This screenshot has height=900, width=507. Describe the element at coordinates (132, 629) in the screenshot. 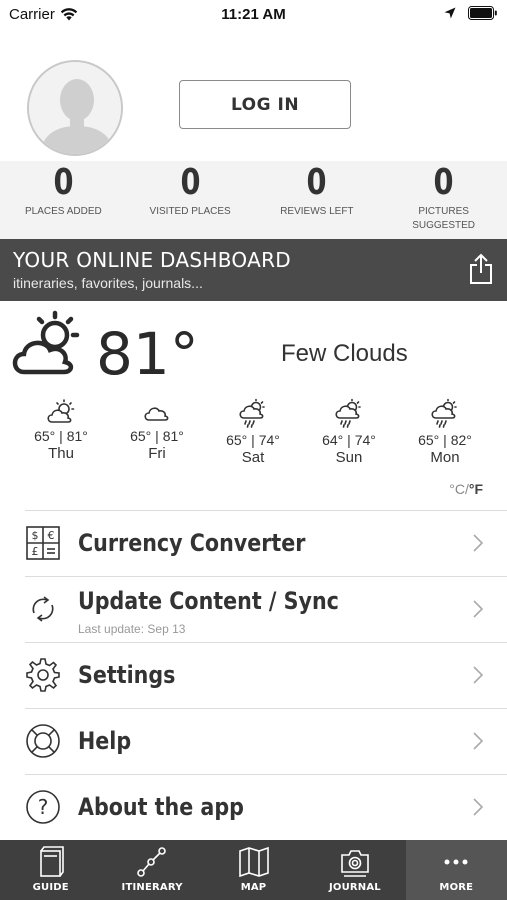

I see `last-update-text: Last update: Sep 13` at that location.